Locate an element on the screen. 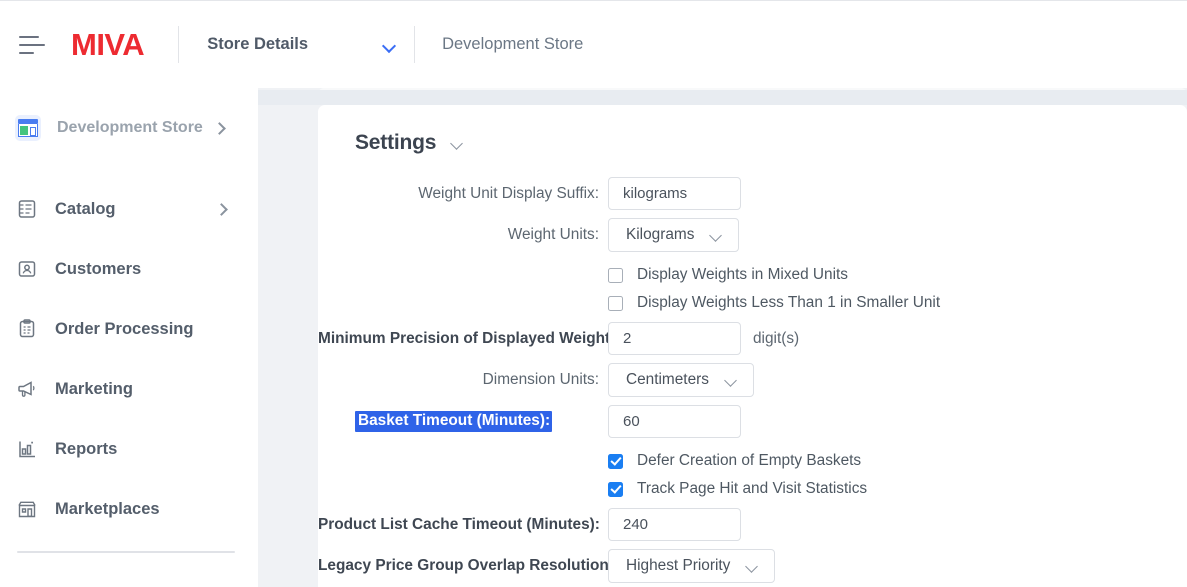 This screenshot has width=1187, height=587. sidebar-label-reports: Reports is located at coordinates (86, 448).